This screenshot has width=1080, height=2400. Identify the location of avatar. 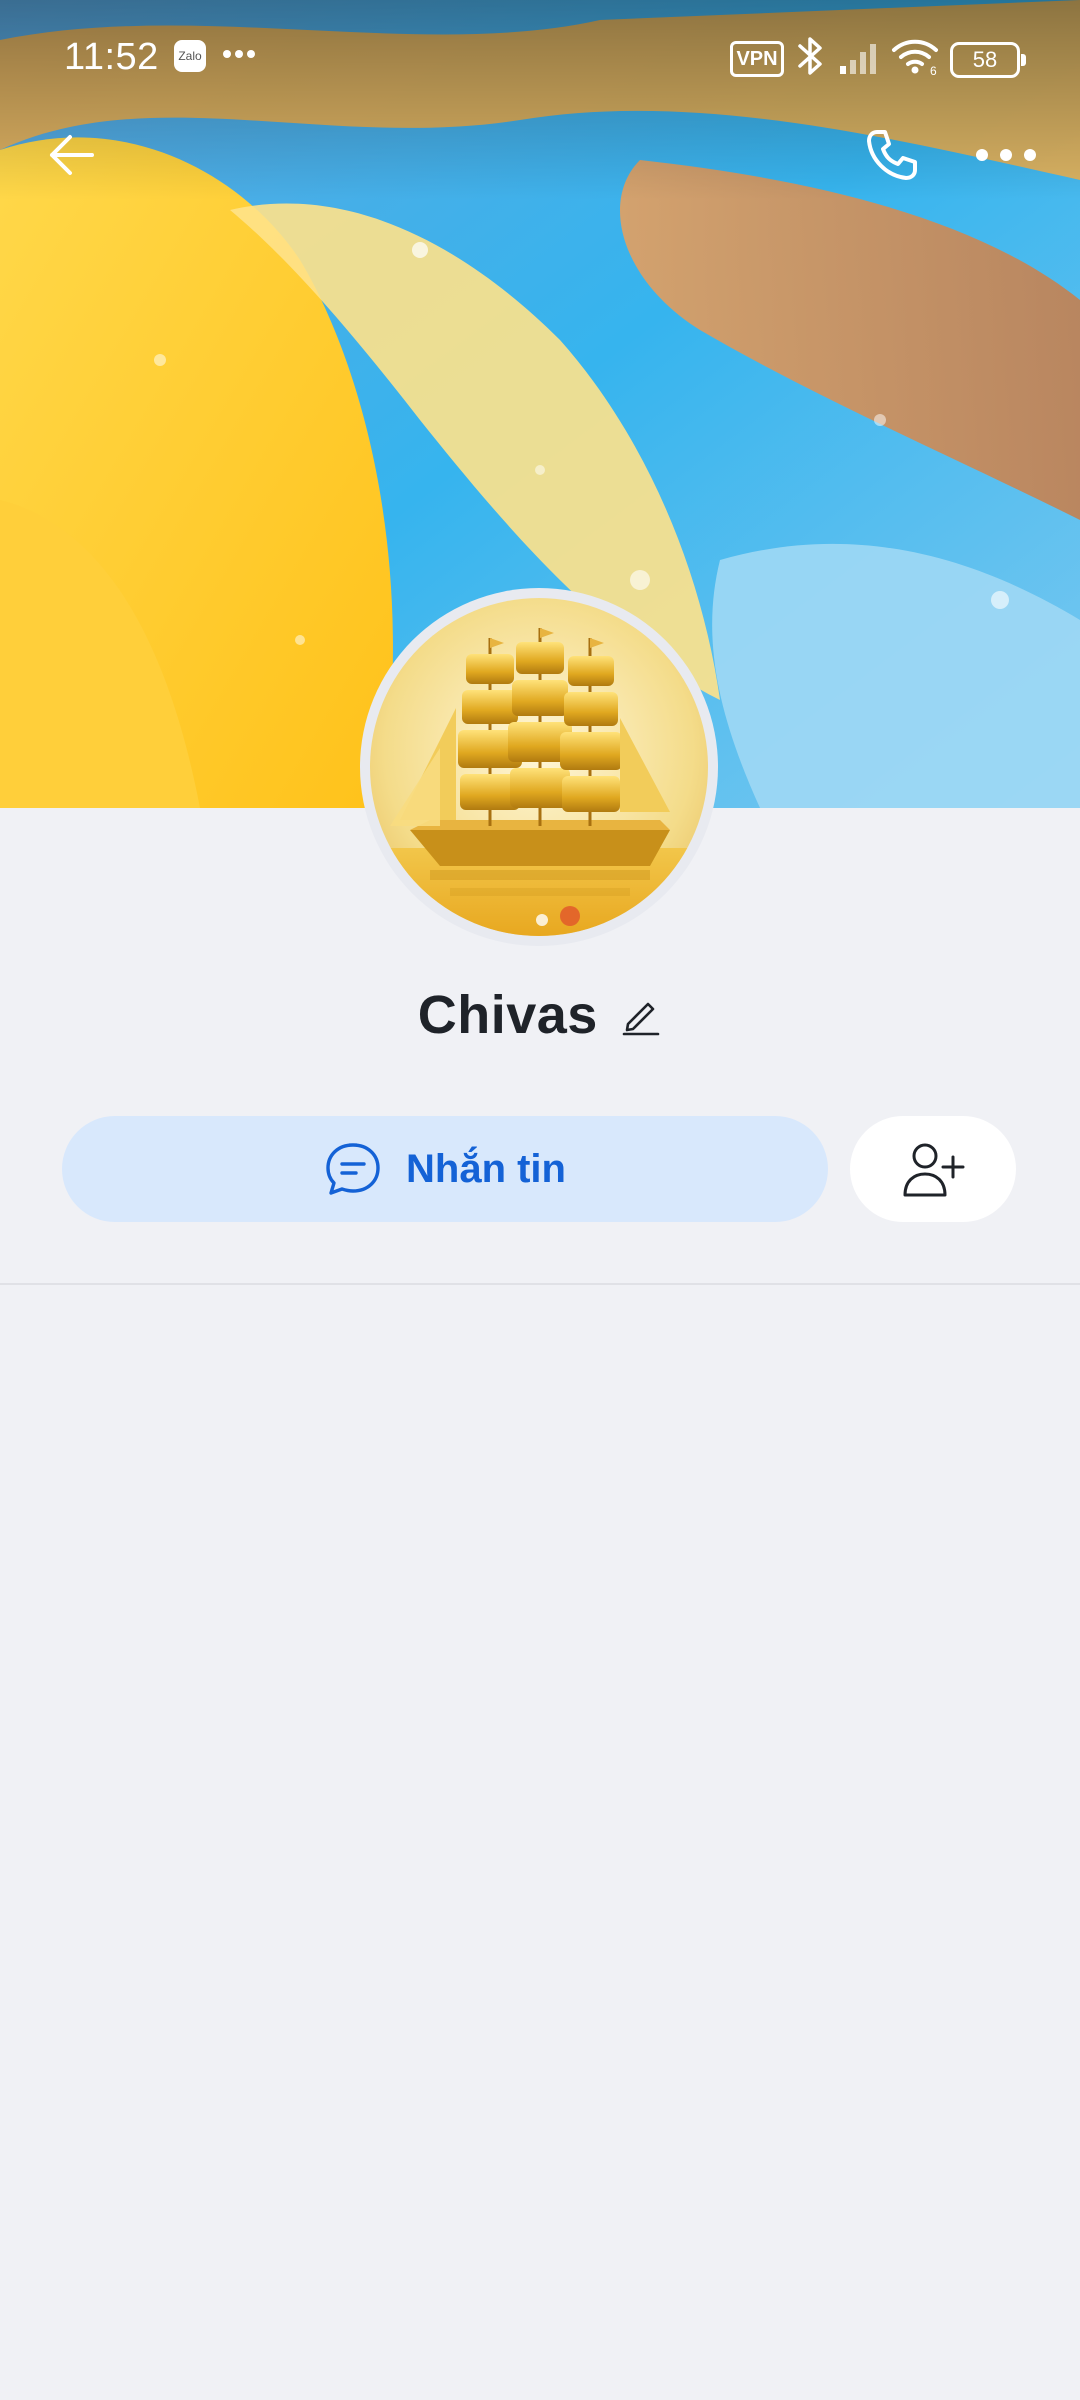
(539, 767).